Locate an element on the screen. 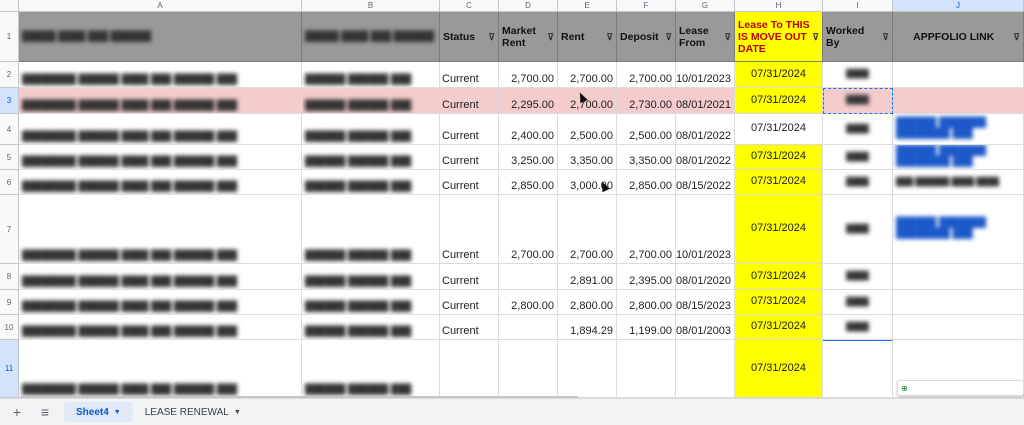  cell-i4: ████ is located at coordinates (858, 129).